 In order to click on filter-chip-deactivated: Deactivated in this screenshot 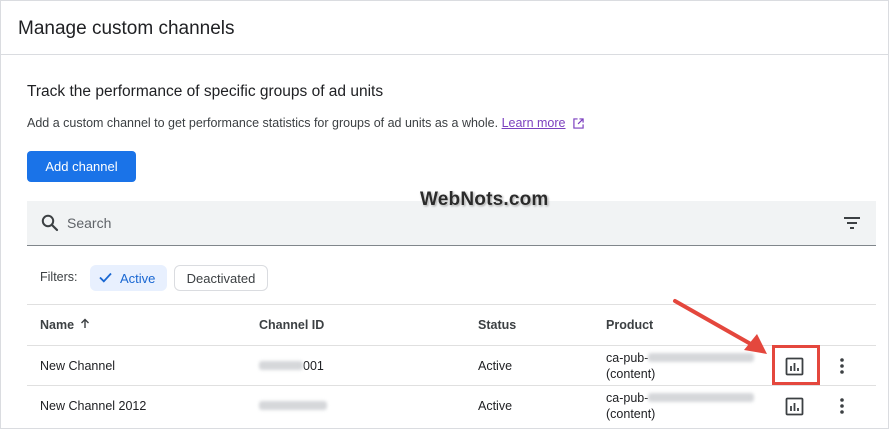, I will do `click(221, 278)`.